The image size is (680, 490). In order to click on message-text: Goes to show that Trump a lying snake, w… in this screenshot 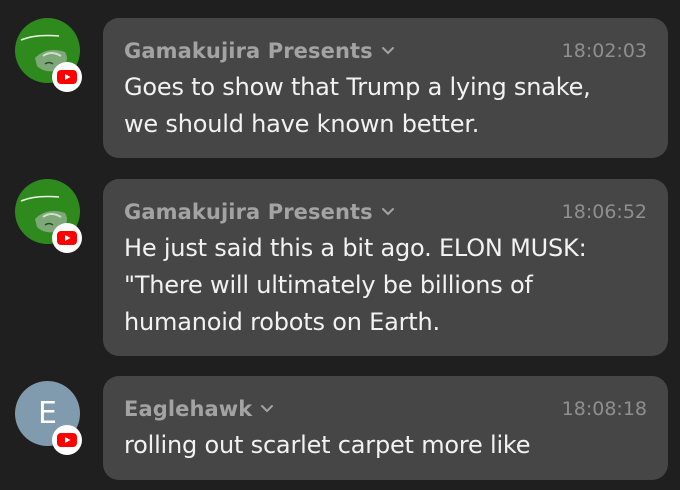, I will do `click(385, 106)`.